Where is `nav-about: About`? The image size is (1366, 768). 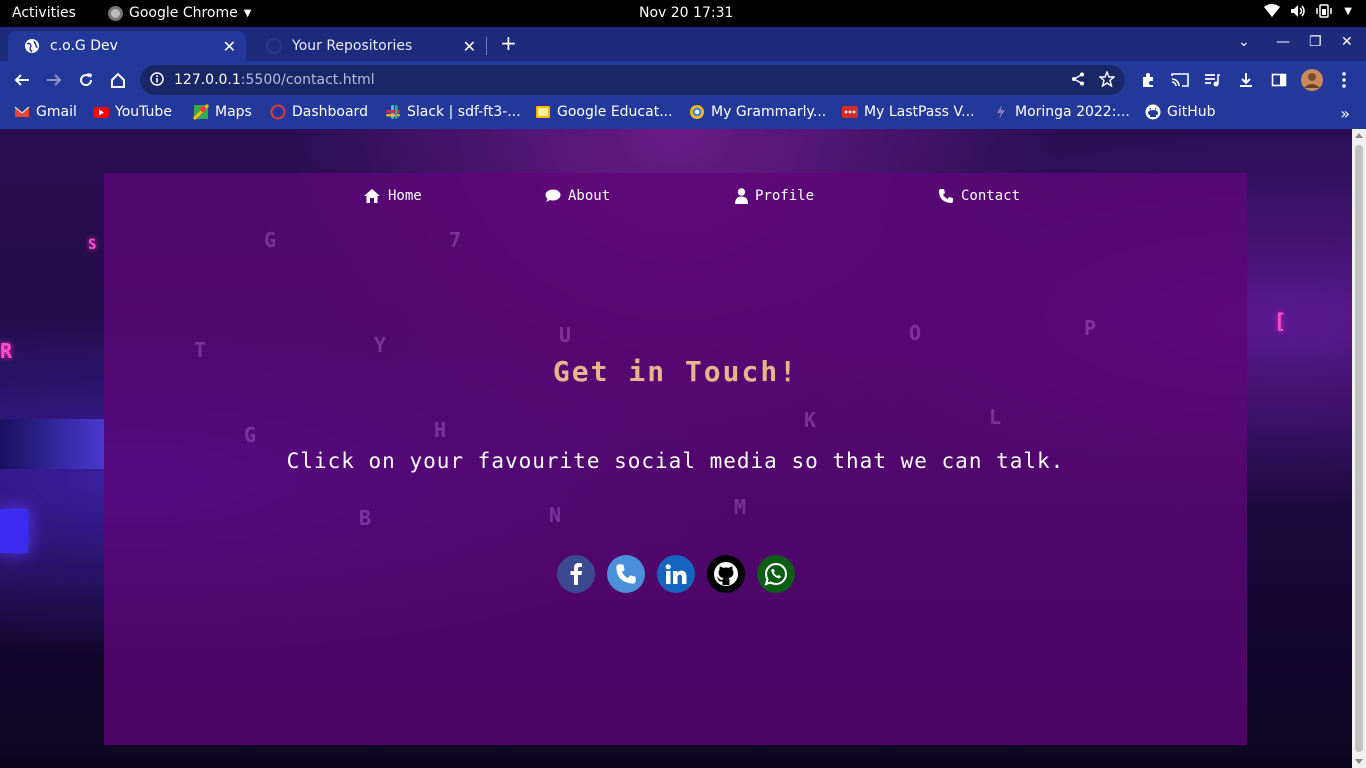 nav-about: About is located at coordinates (577, 196).